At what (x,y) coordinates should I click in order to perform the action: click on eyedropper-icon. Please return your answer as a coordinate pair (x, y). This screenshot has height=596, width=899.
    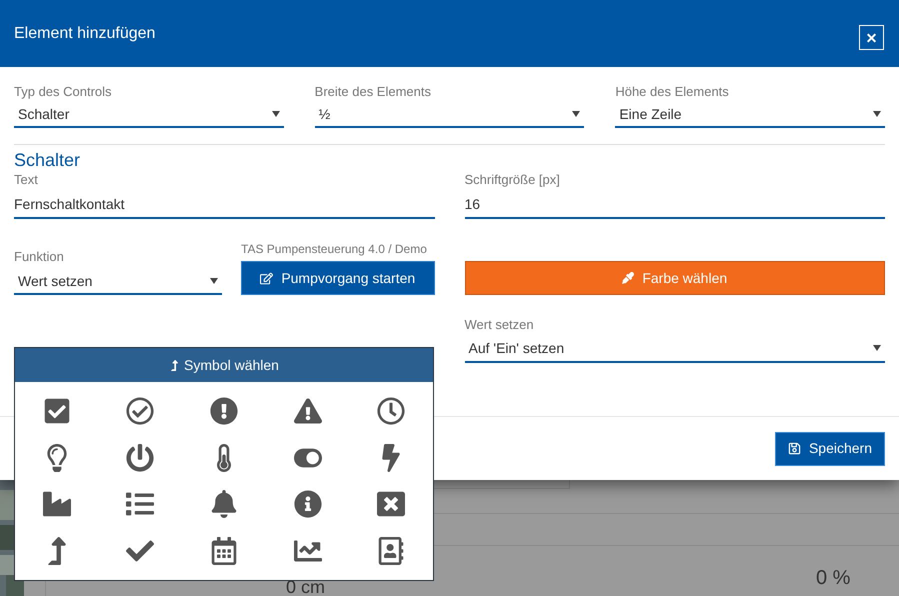
    Looking at the image, I should click on (628, 278).